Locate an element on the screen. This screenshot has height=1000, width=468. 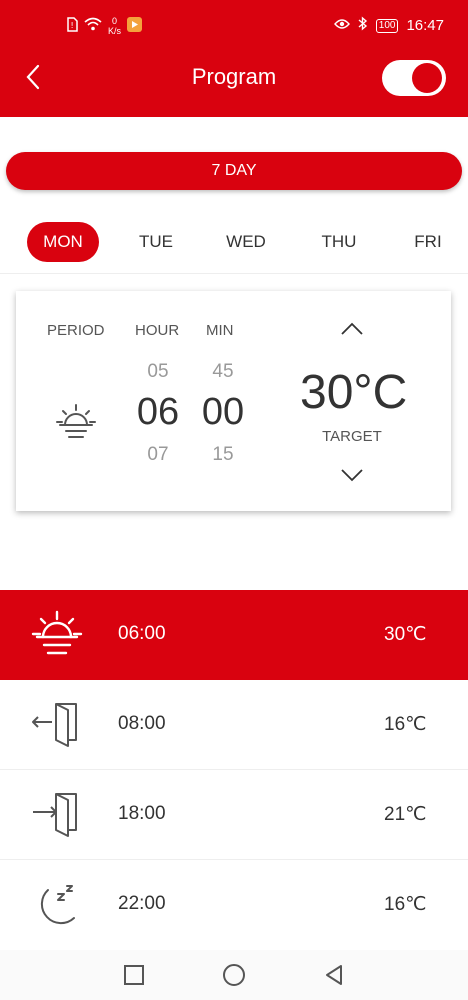
wifi-icon is located at coordinates (93, 26).